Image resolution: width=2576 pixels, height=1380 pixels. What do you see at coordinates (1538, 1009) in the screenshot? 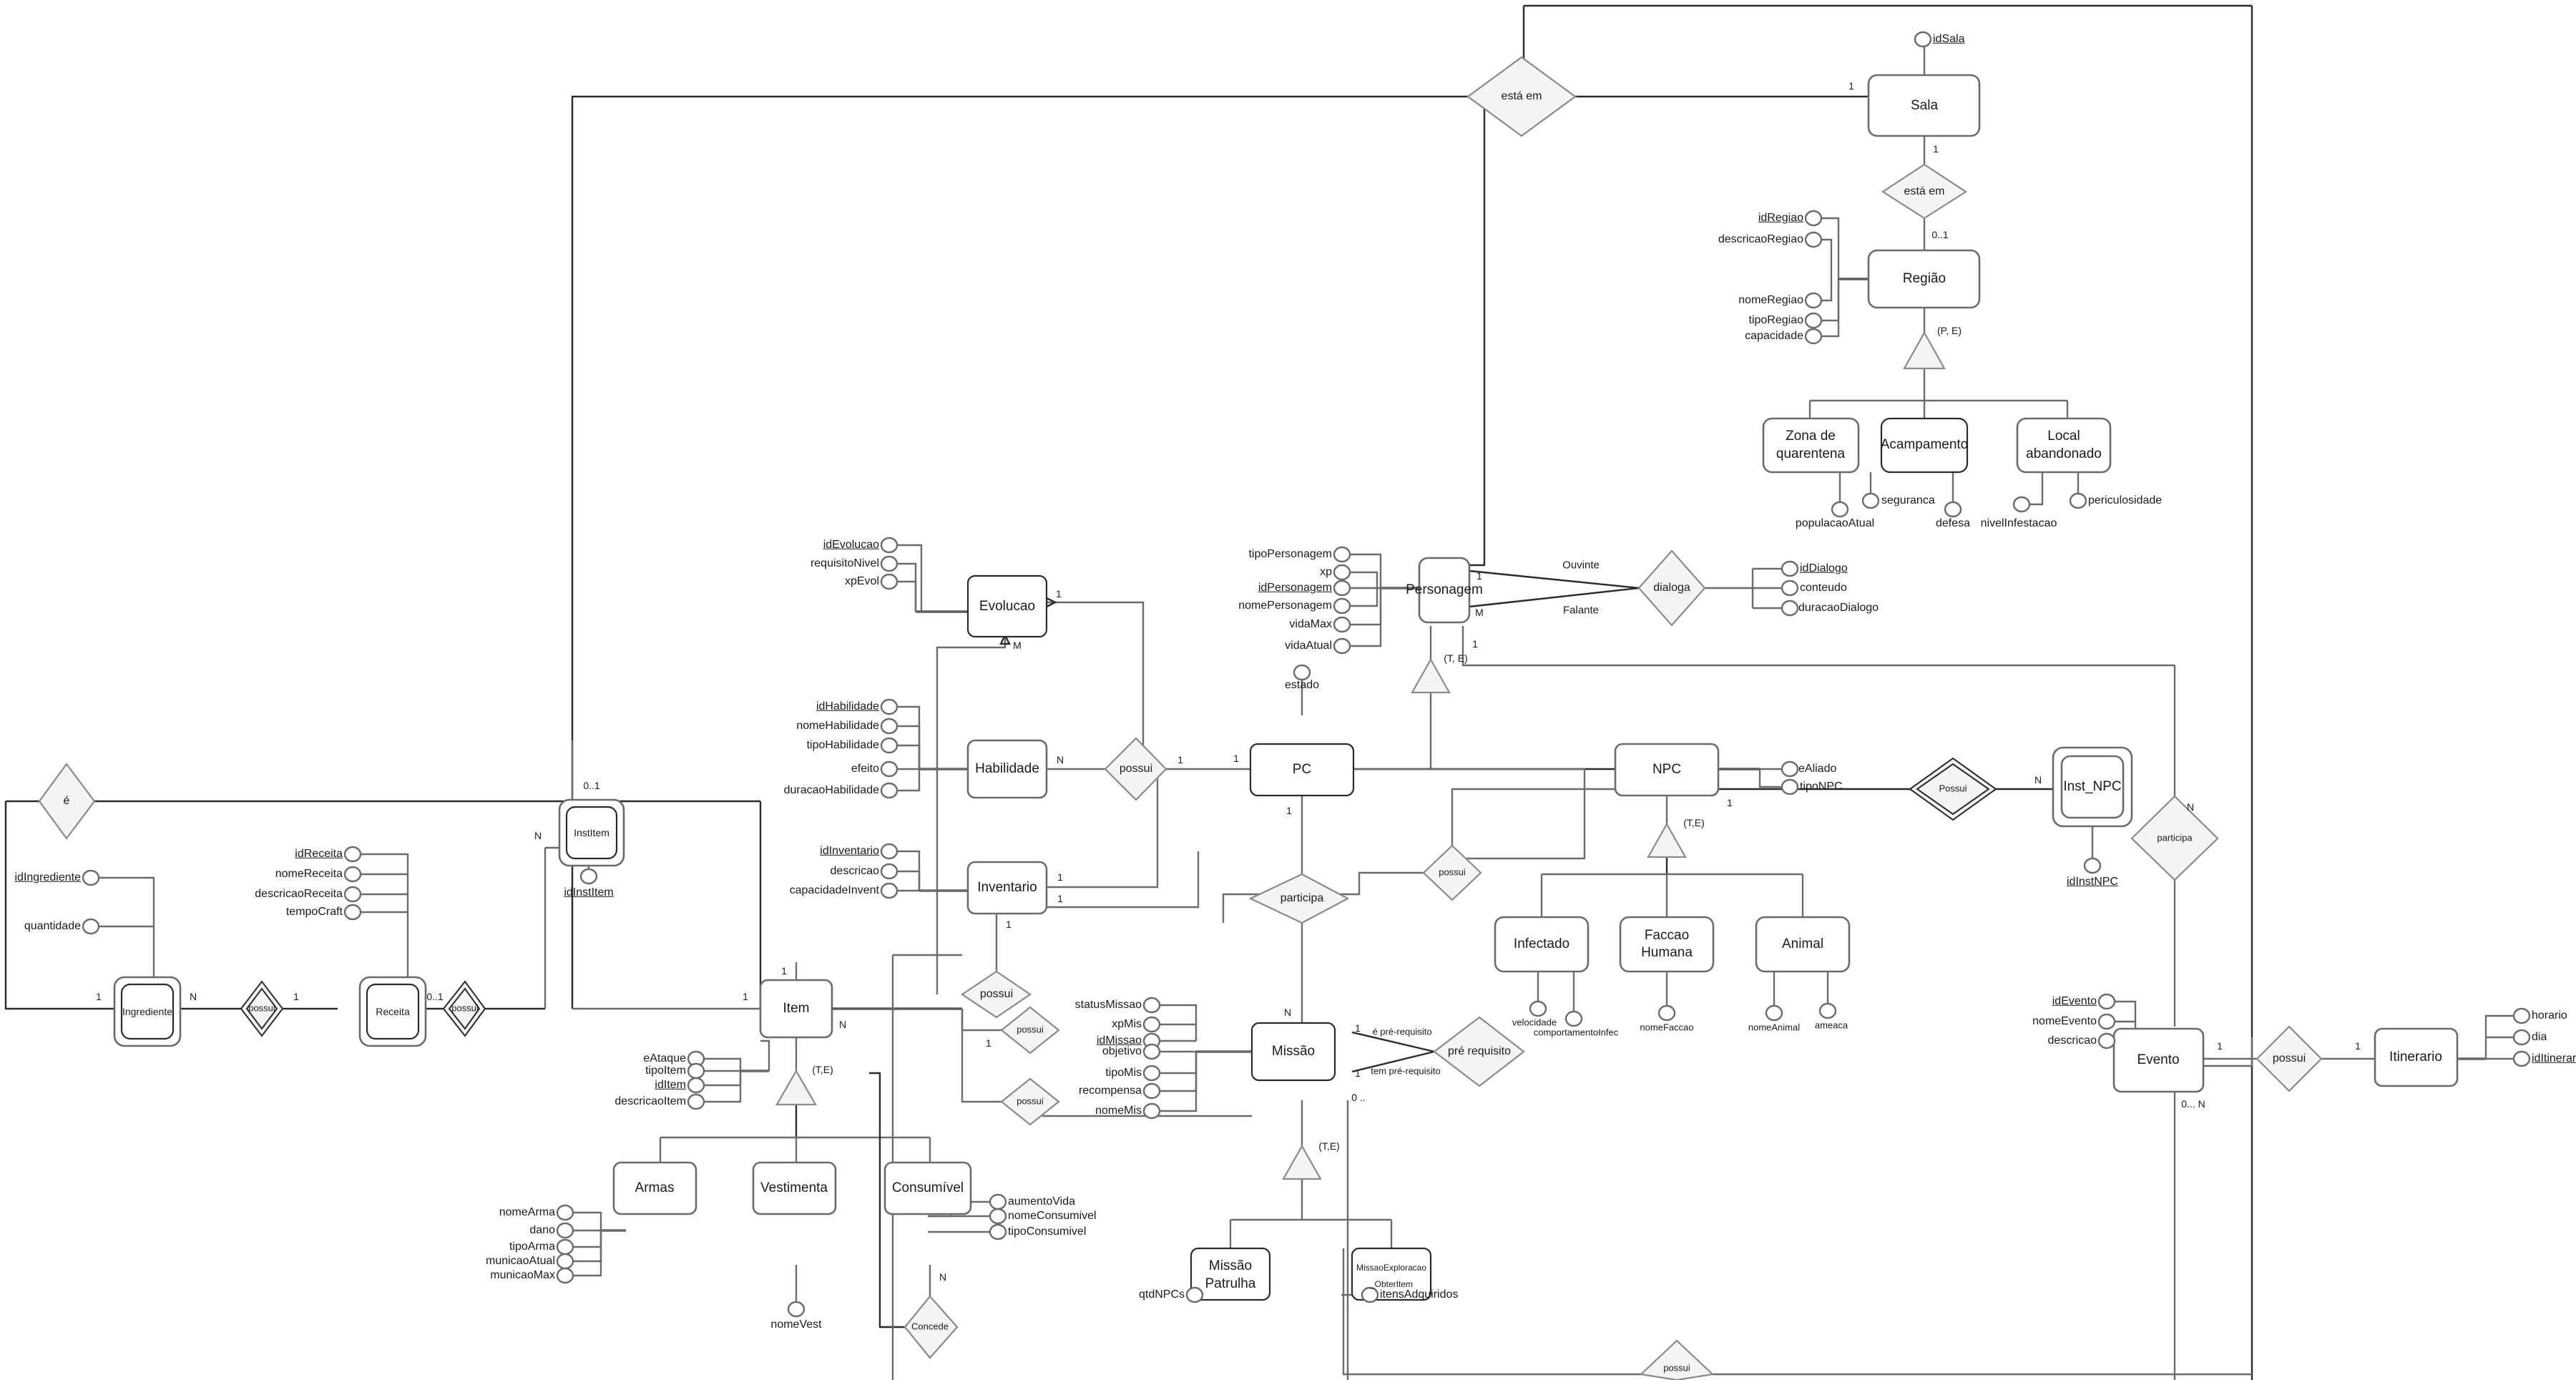
I see `attr-oval-velocidade` at bounding box center [1538, 1009].